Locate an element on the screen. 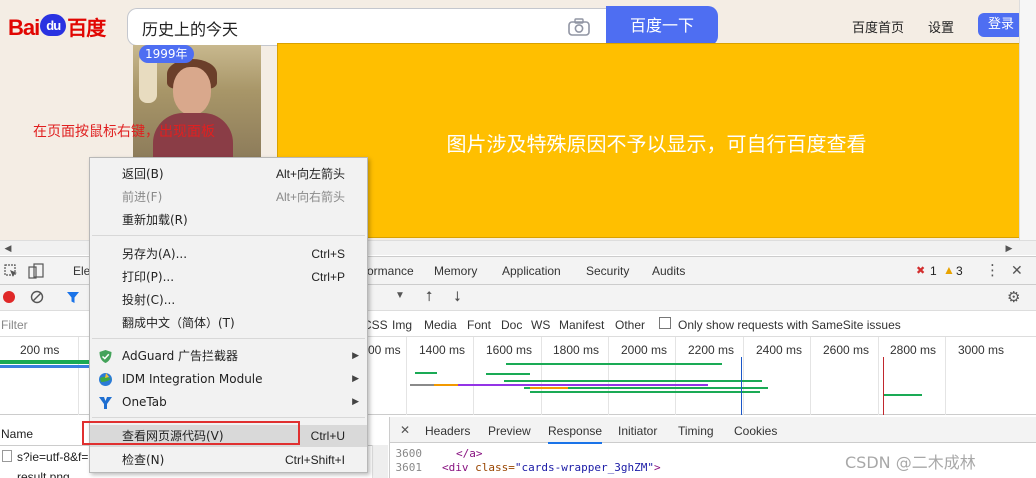 The width and height of the screenshot is (1036, 478). device-toolbar-icon is located at coordinates (36, 271).